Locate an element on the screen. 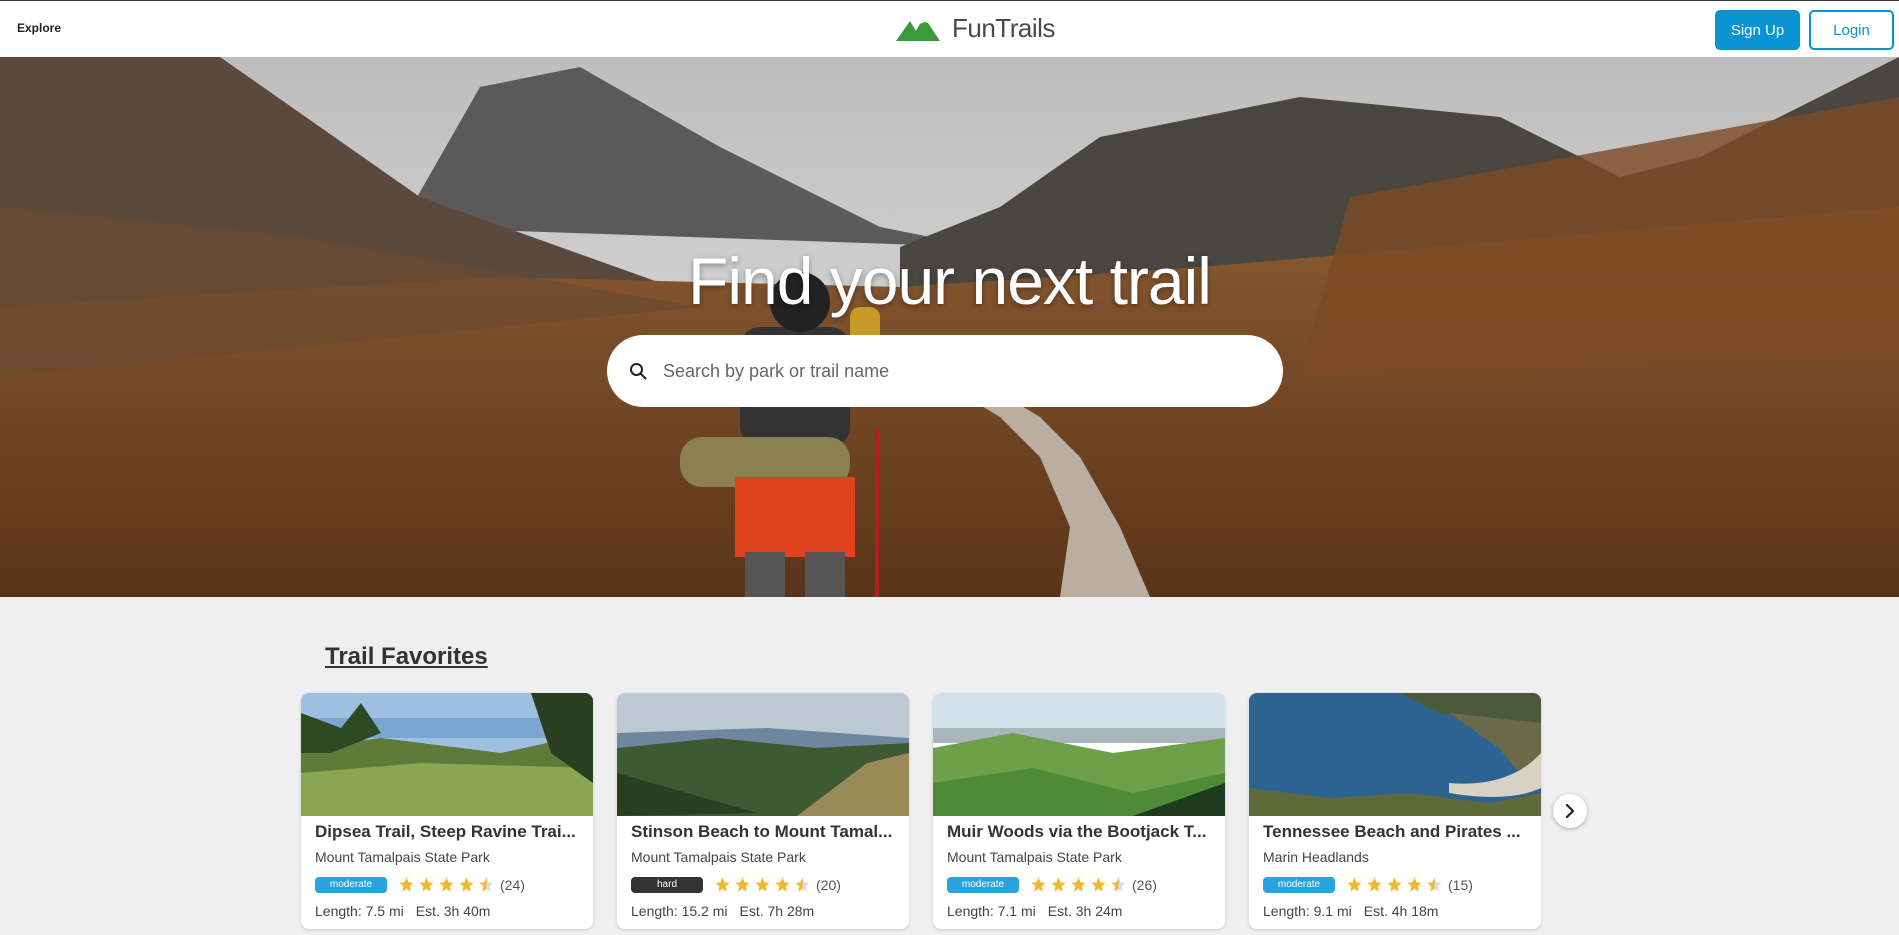 The height and width of the screenshot is (935, 1899). trail-meta: hard (20) is located at coordinates (736, 884).